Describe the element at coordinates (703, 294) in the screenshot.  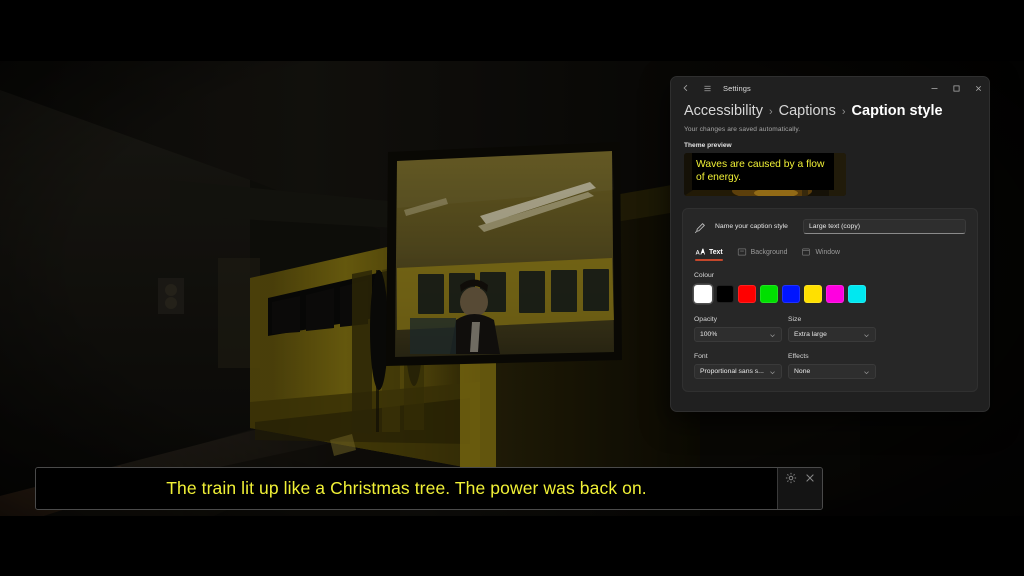
I see `colour-swatch-white` at that location.